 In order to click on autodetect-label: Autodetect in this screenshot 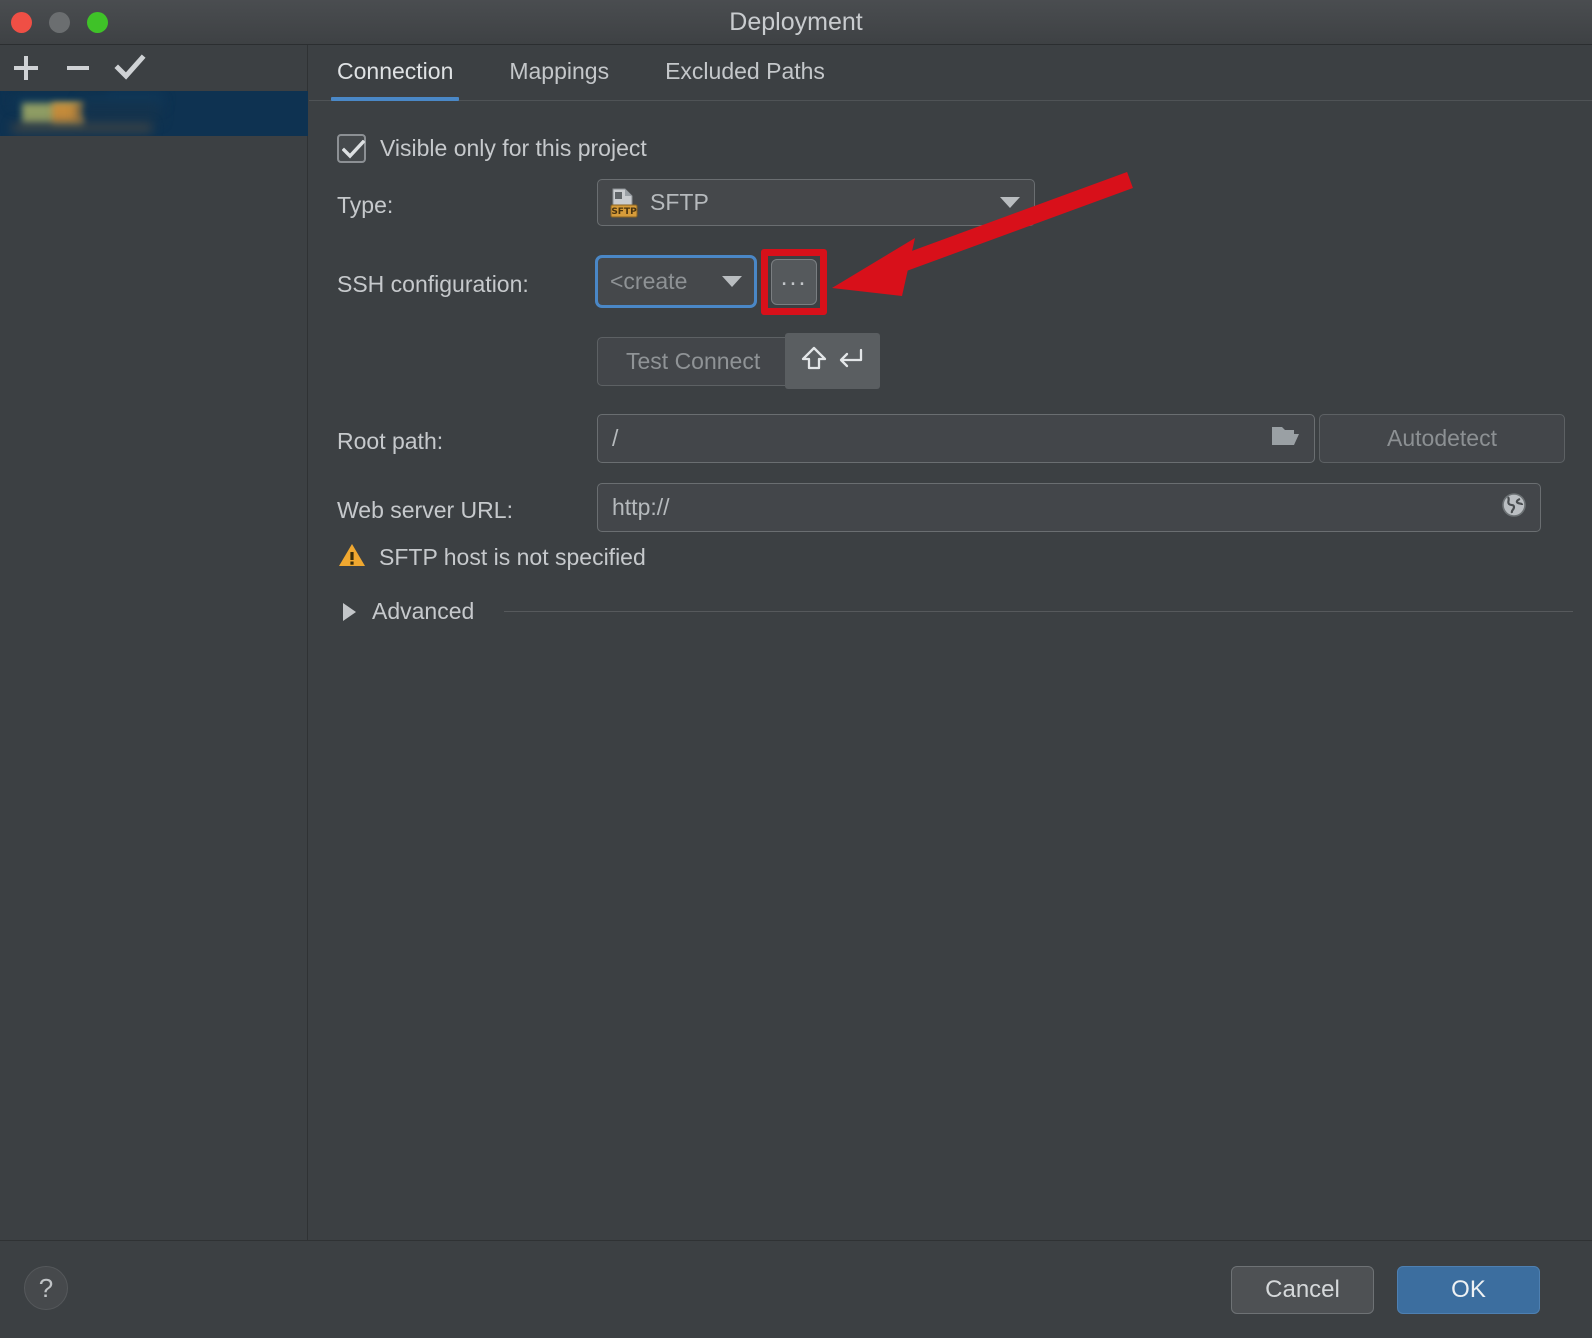, I will do `click(1442, 438)`.